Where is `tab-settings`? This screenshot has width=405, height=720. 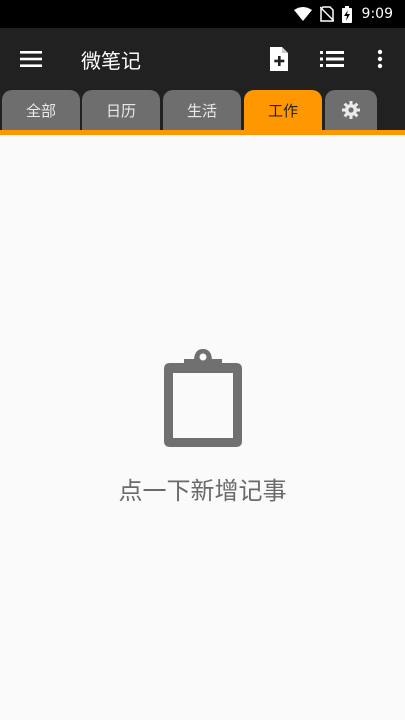
tab-settings is located at coordinates (351, 110).